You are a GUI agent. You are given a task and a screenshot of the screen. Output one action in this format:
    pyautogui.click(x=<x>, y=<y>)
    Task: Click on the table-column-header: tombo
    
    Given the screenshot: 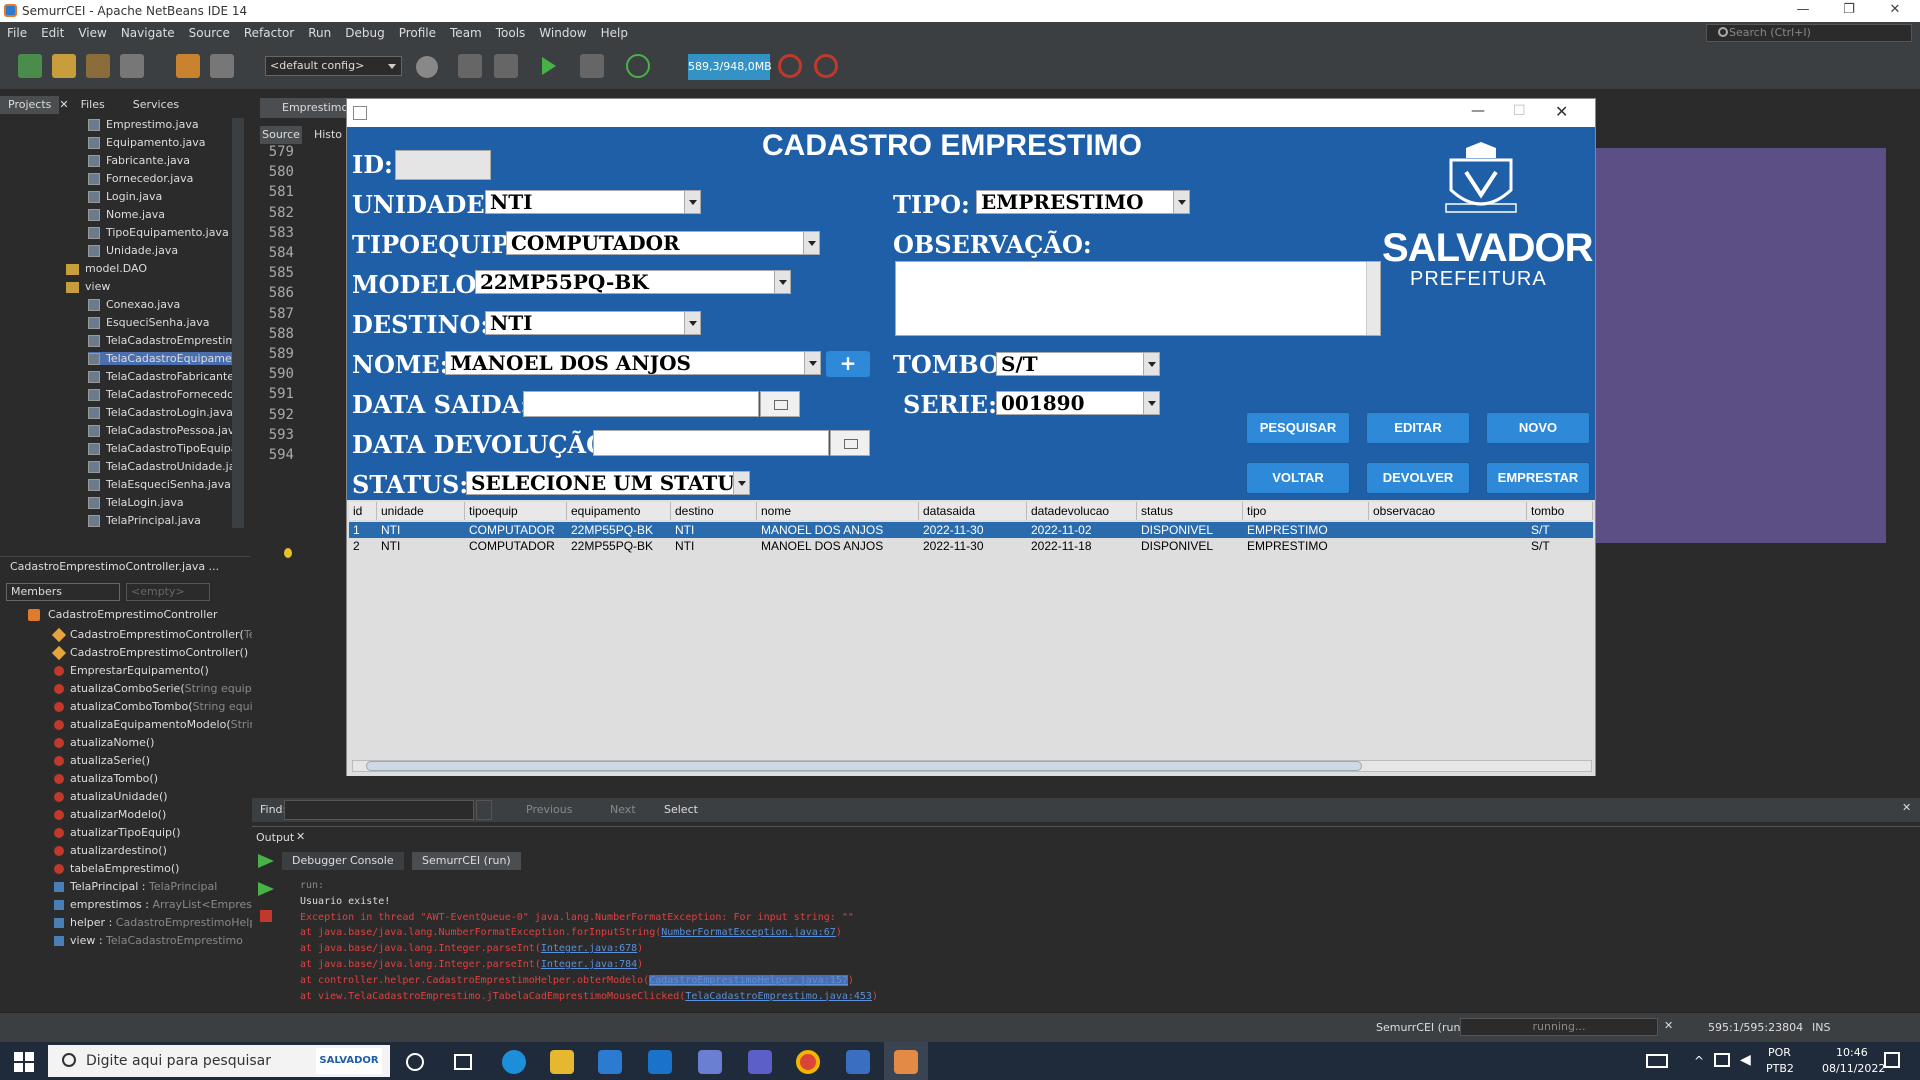 What is the action you would take?
    pyautogui.click(x=1560, y=511)
    